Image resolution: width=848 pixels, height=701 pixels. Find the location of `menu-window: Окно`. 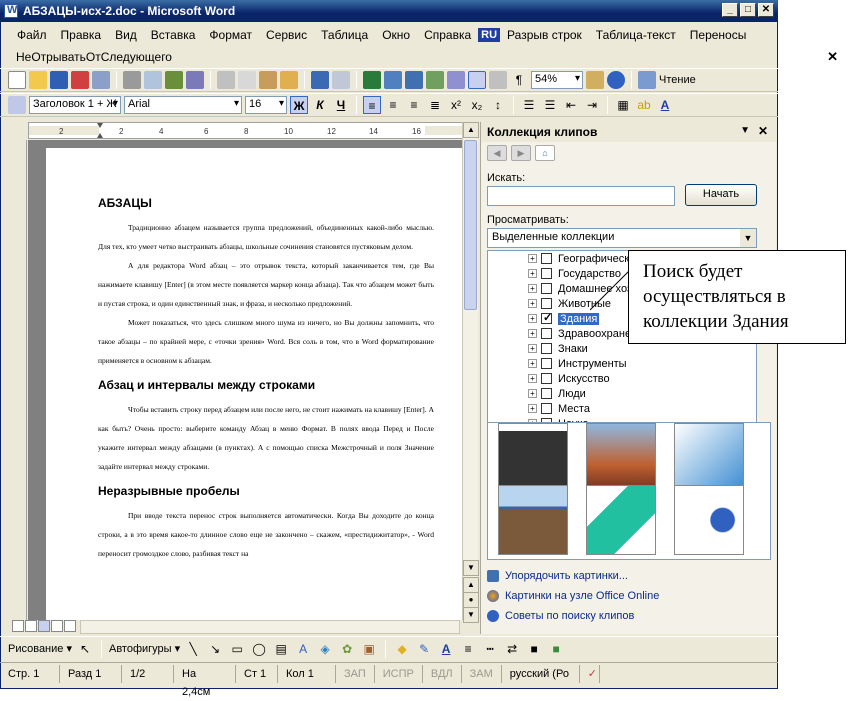

menu-window: Окно is located at coordinates (396, 35).